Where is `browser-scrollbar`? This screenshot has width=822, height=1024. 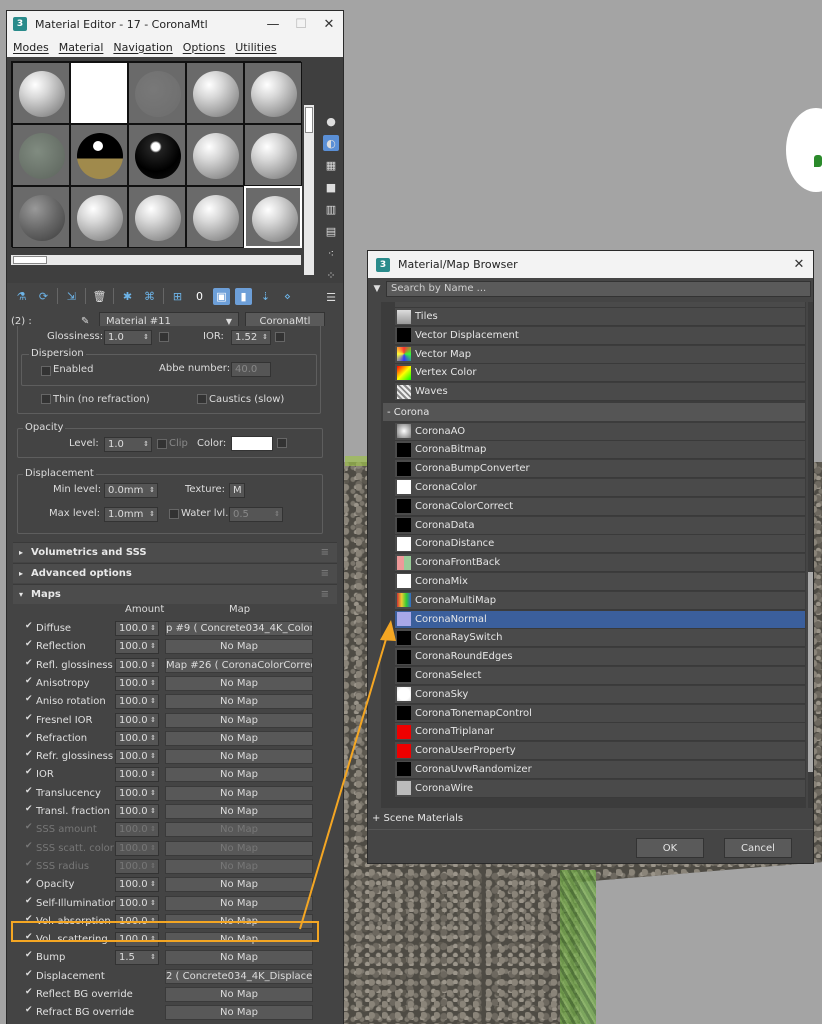 browser-scrollbar is located at coordinates (810, 555).